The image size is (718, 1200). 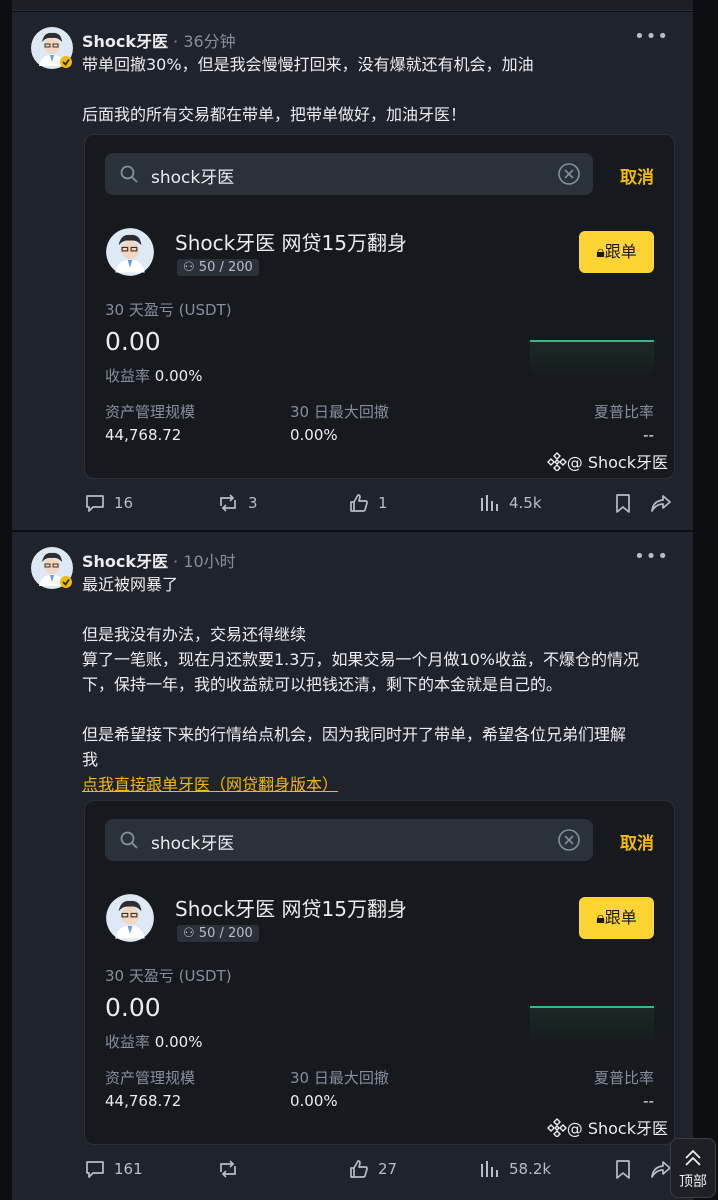 I want to click on post-text-line: 下，保持一年，我的收益就可以把钱还清，剩下的本金就是自己的。, so click(x=322, y=684).